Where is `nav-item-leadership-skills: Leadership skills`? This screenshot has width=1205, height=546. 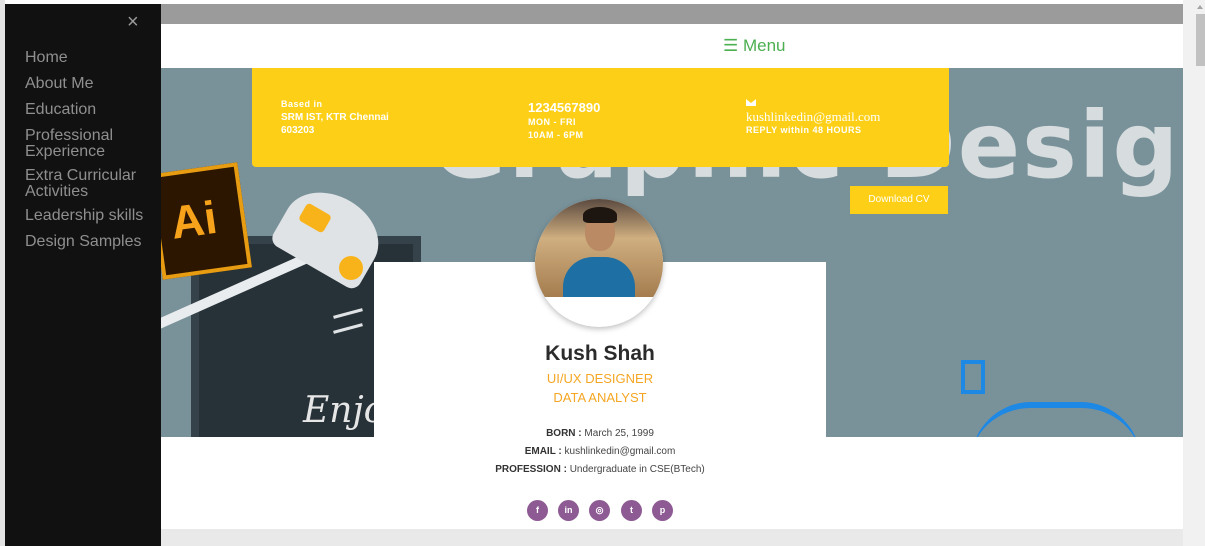
nav-item-leadership-skills: Leadership skills is located at coordinates (91, 216).